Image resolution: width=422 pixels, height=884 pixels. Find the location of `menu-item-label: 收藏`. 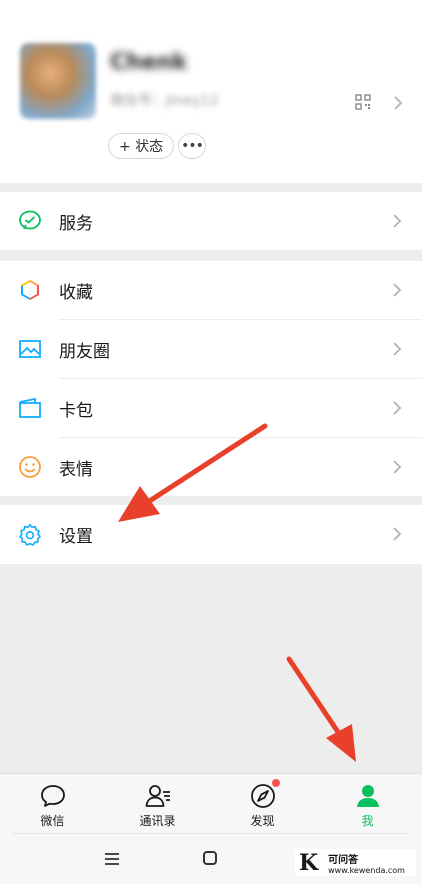

menu-item-label: 收藏 is located at coordinates (76, 292).